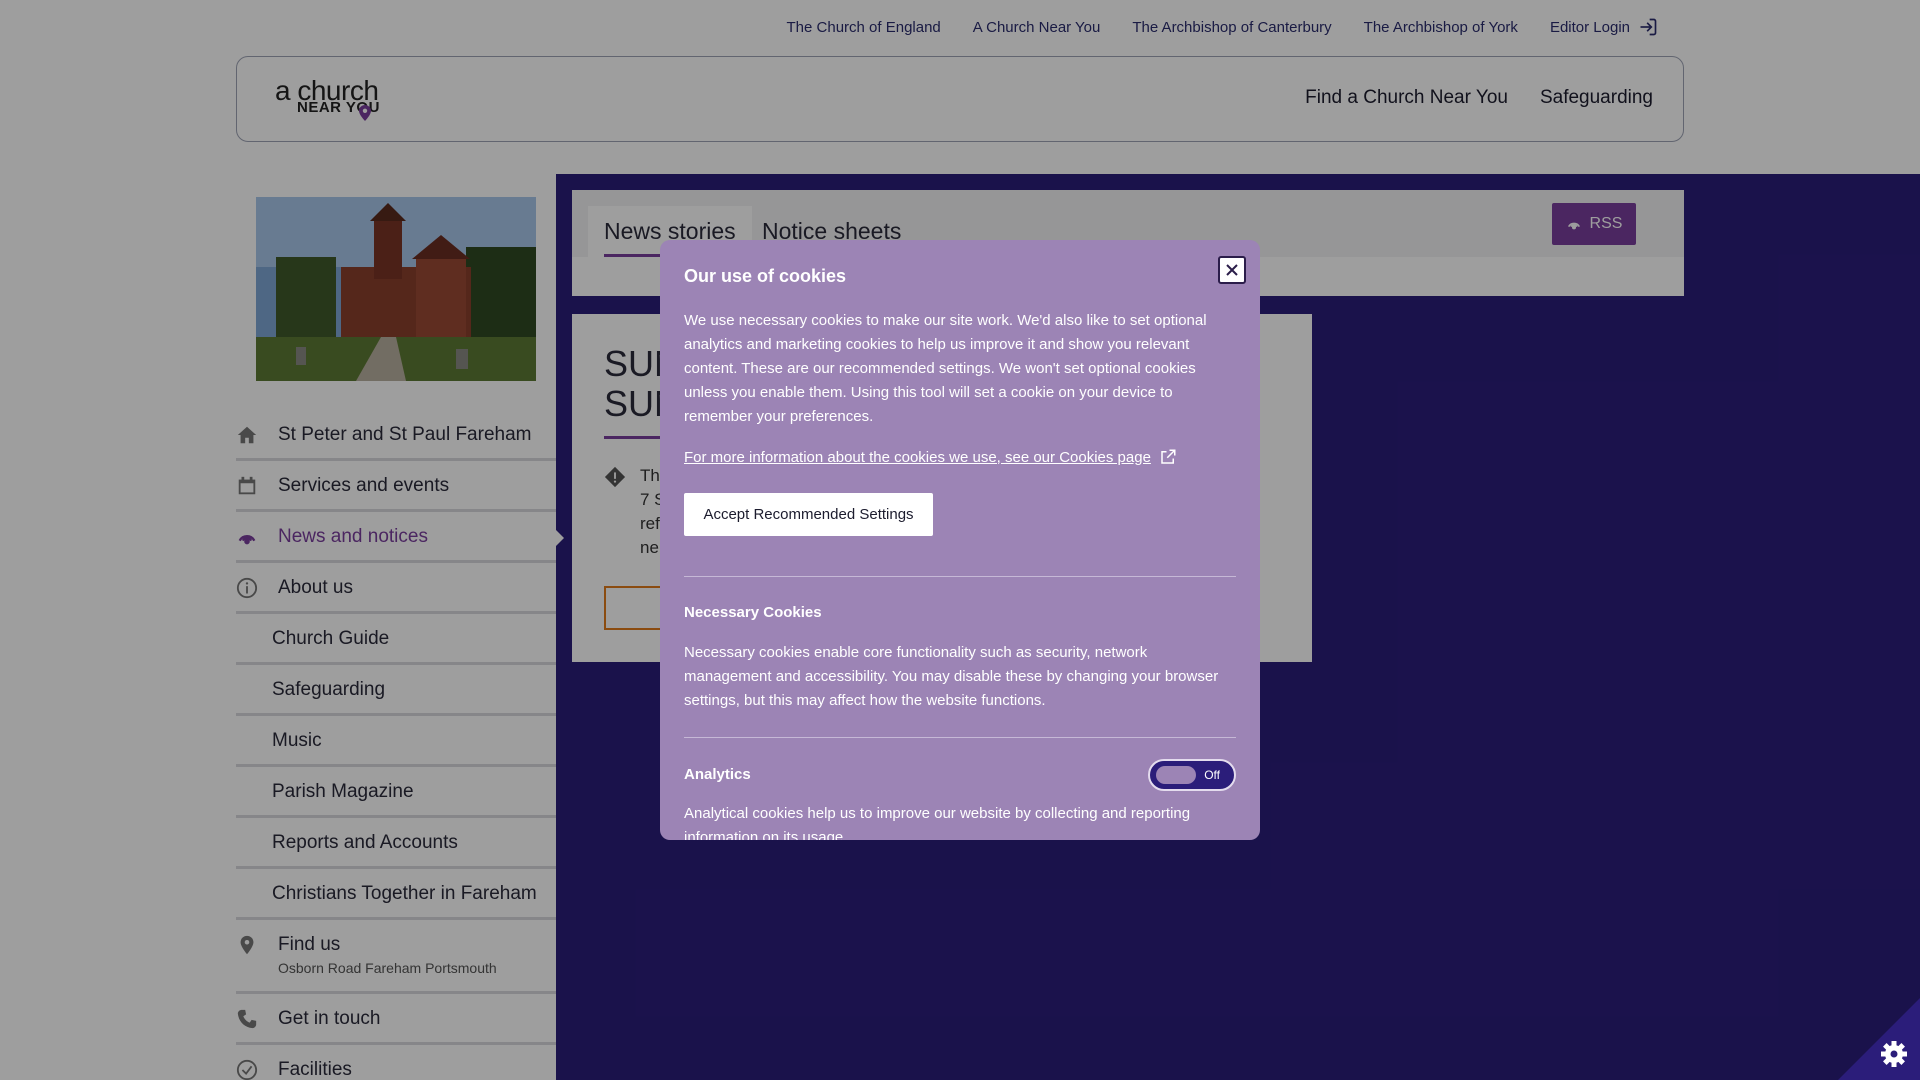  Describe the element at coordinates (765, 276) in the screenshot. I see `modal-title: Our use of cookies` at that location.